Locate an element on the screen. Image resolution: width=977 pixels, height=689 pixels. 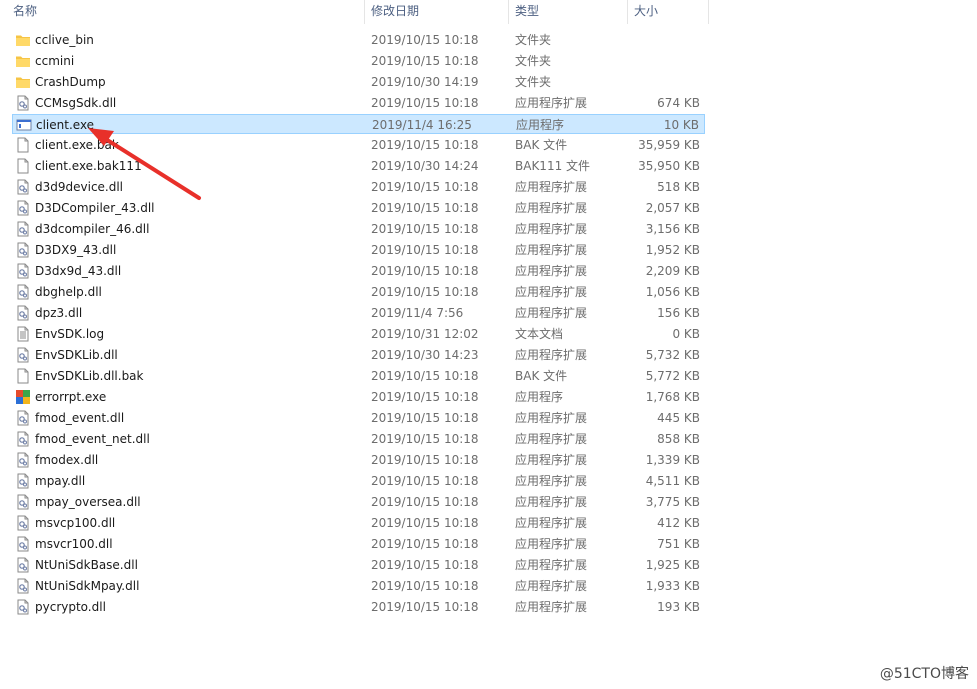
file-size: 35,959 KB is located at coordinates (669, 145).